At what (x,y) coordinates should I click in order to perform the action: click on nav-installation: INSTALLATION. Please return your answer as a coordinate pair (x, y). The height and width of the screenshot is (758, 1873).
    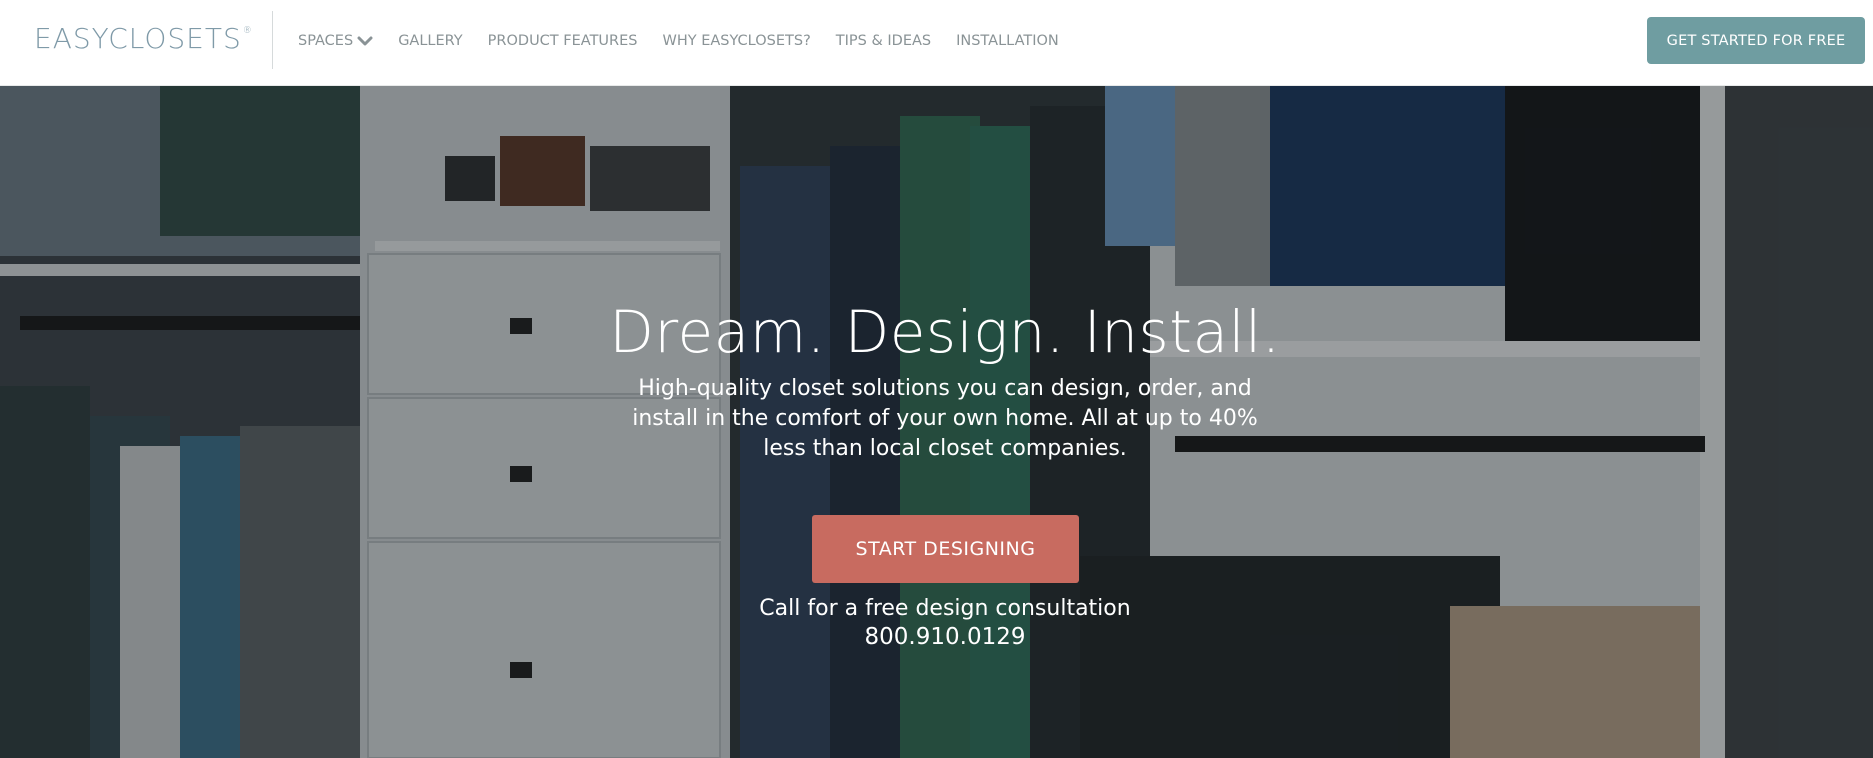
    Looking at the image, I should click on (1007, 41).